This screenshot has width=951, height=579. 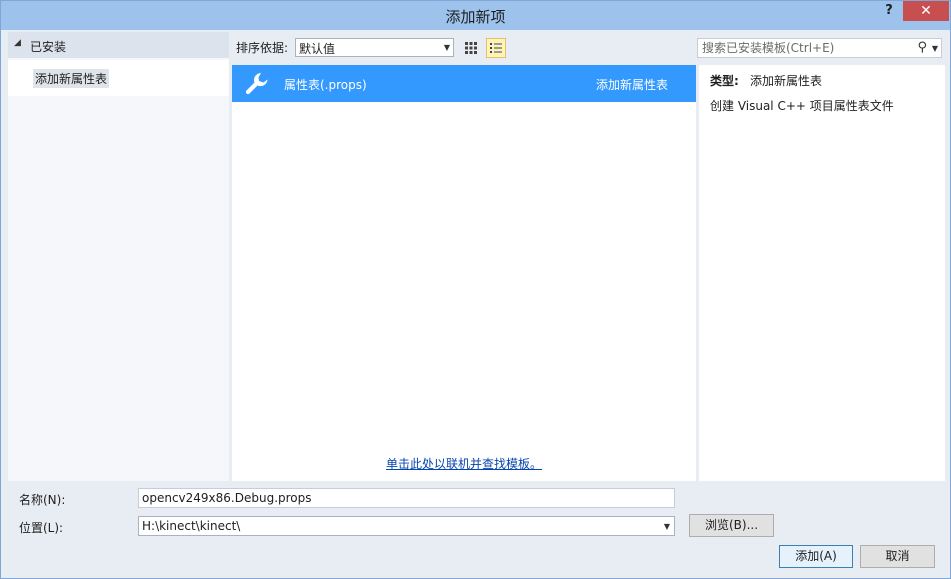 What do you see at coordinates (631, 85) in the screenshot?
I see `template-type: 添加新属性表` at bounding box center [631, 85].